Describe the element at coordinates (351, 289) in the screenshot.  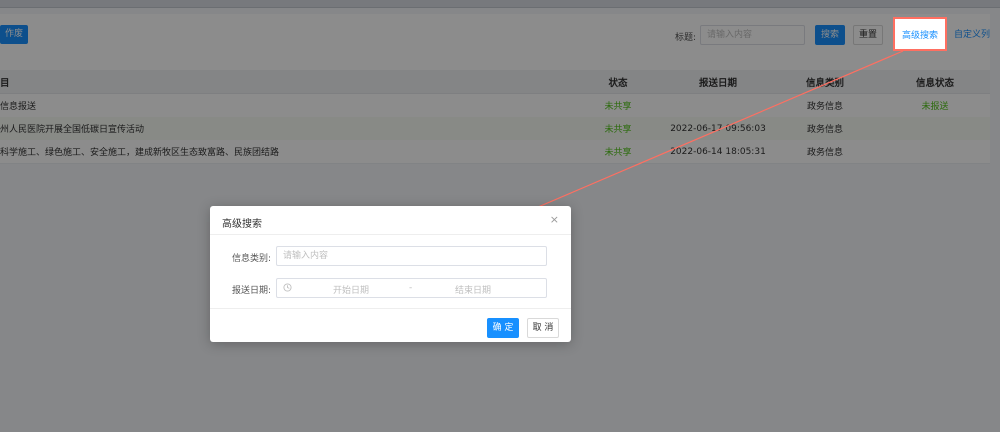
I see `start-date-input: 开始日期` at that location.